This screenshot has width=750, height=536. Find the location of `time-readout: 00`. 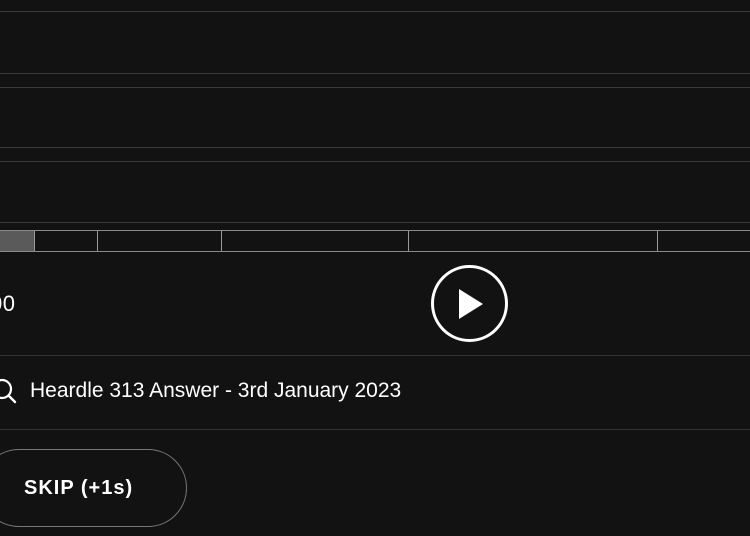

time-readout: 00 is located at coordinates (8, 303).